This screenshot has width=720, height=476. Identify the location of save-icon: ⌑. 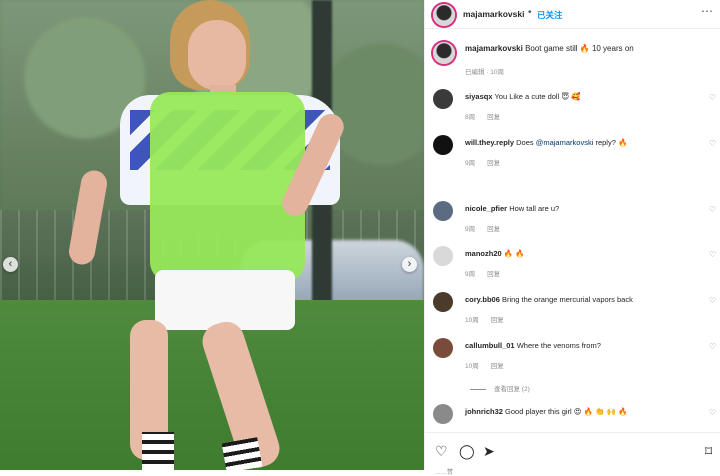
(708, 451).